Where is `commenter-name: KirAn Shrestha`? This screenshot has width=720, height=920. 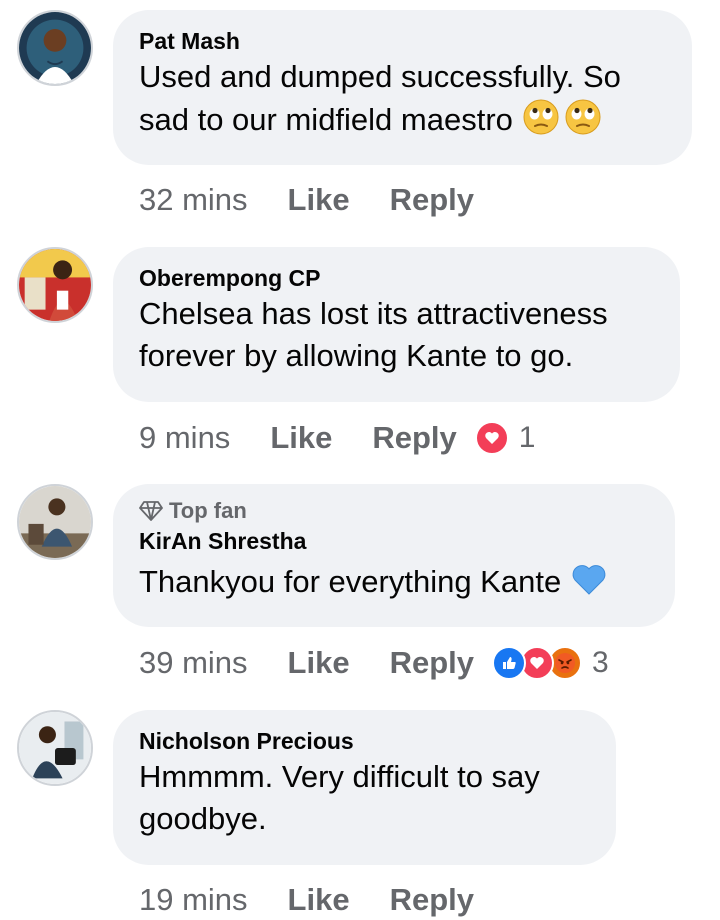 commenter-name: KirAn Shrestha is located at coordinates (394, 541).